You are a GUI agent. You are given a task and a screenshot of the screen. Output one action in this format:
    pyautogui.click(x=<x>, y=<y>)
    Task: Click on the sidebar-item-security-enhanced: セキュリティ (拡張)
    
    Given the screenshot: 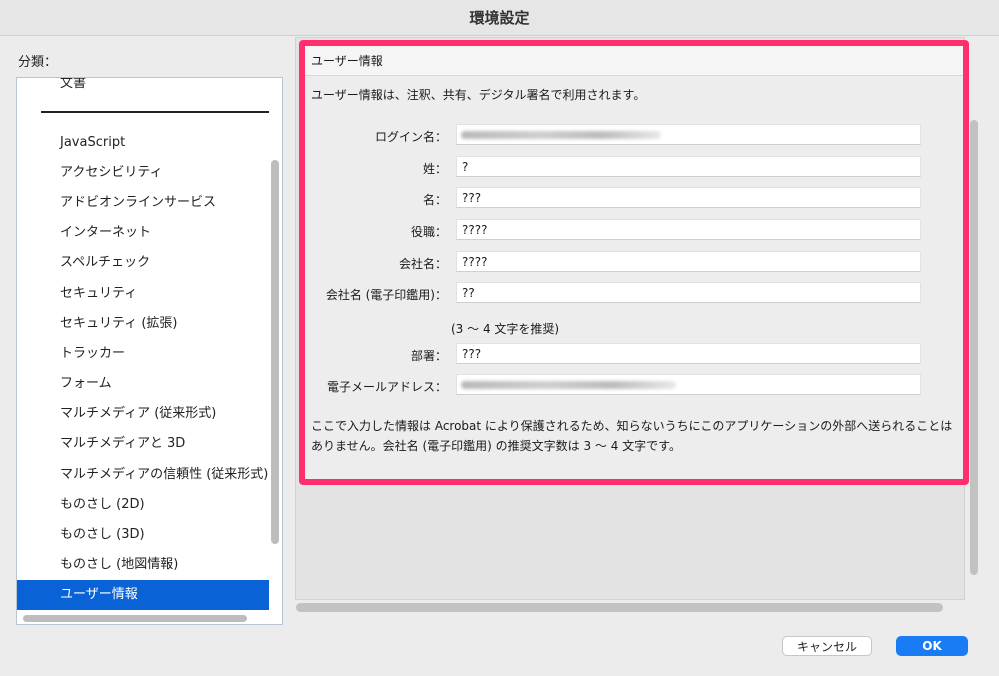 What is the action you would take?
    pyautogui.click(x=143, y=324)
    